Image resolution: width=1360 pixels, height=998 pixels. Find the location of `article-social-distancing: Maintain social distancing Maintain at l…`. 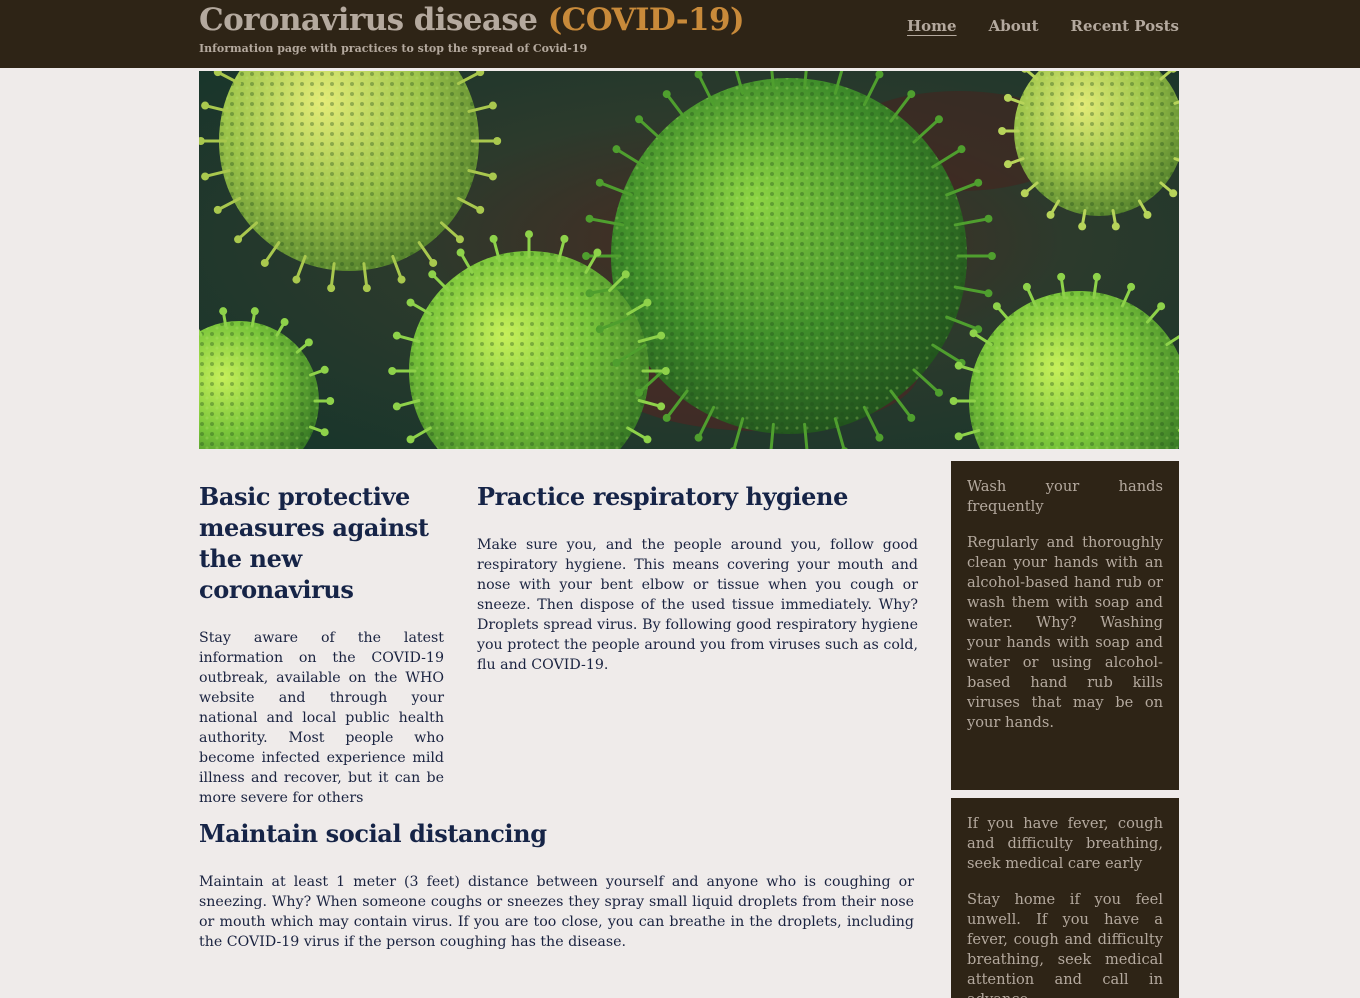

article-social-distancing: Maintain social distancing Maintain at l… is located at coordinates (556, 885).